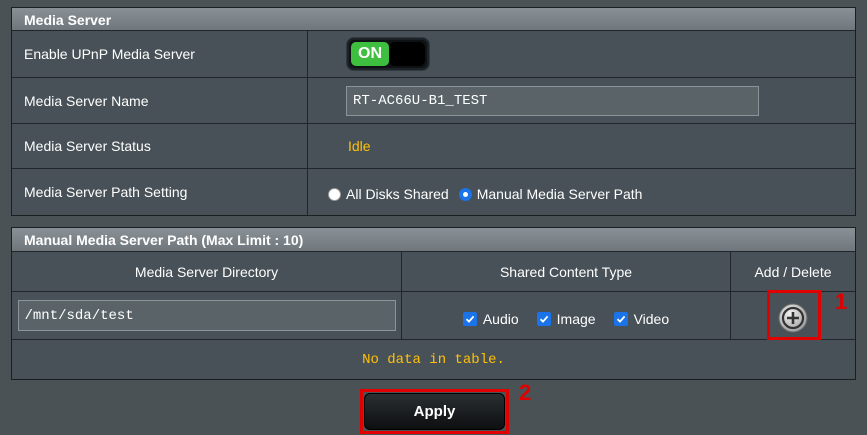  I want to click on name-label: Media Server Name, so click(160, 100).